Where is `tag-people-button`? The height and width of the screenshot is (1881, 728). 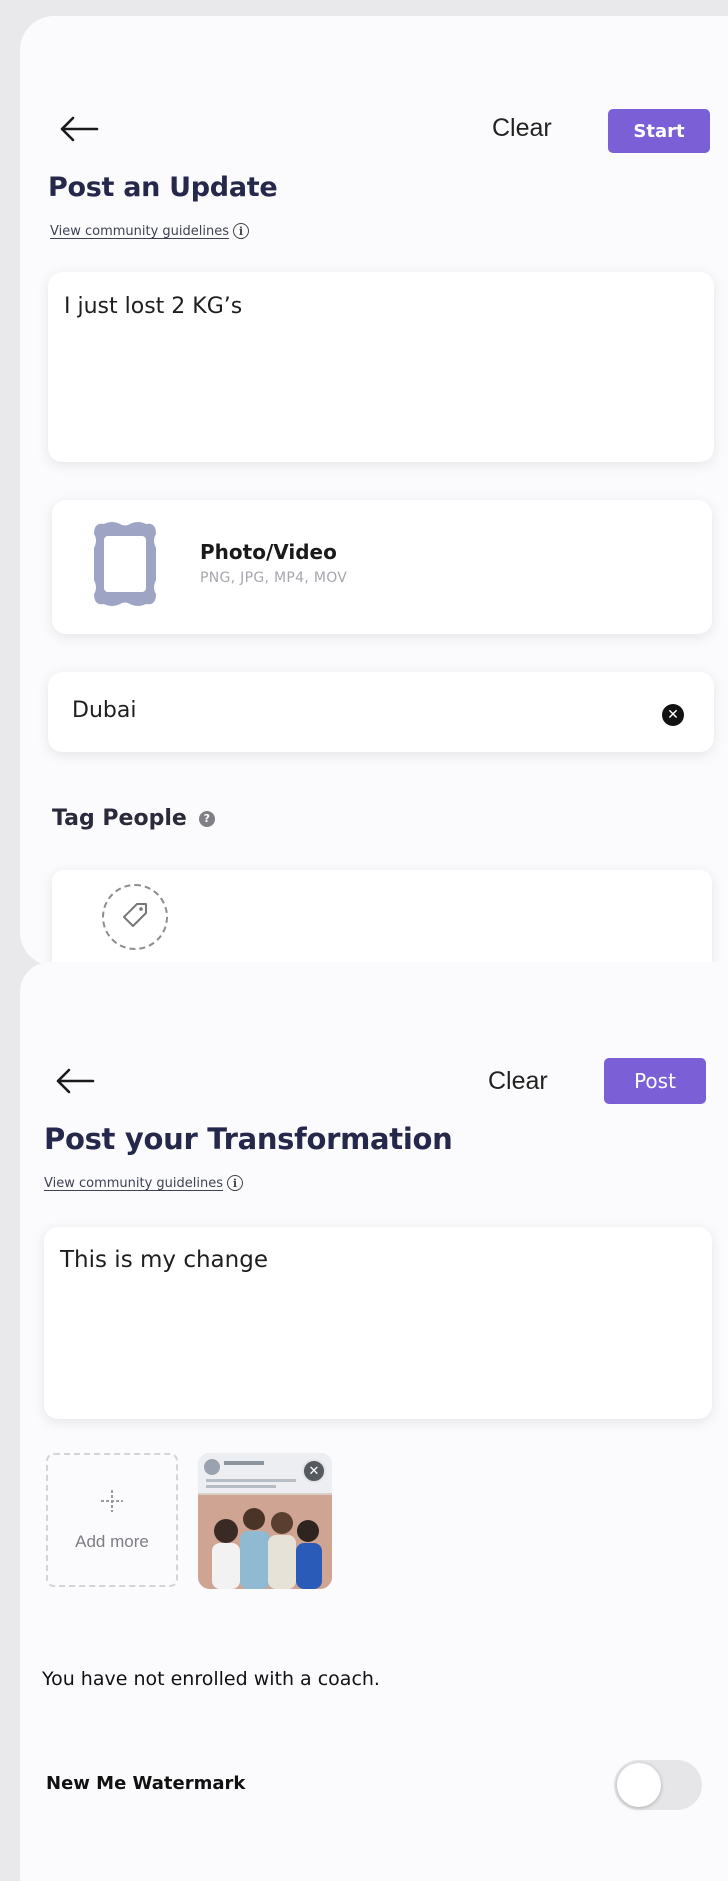
tag-people-button is located at coordinates (135, 917).